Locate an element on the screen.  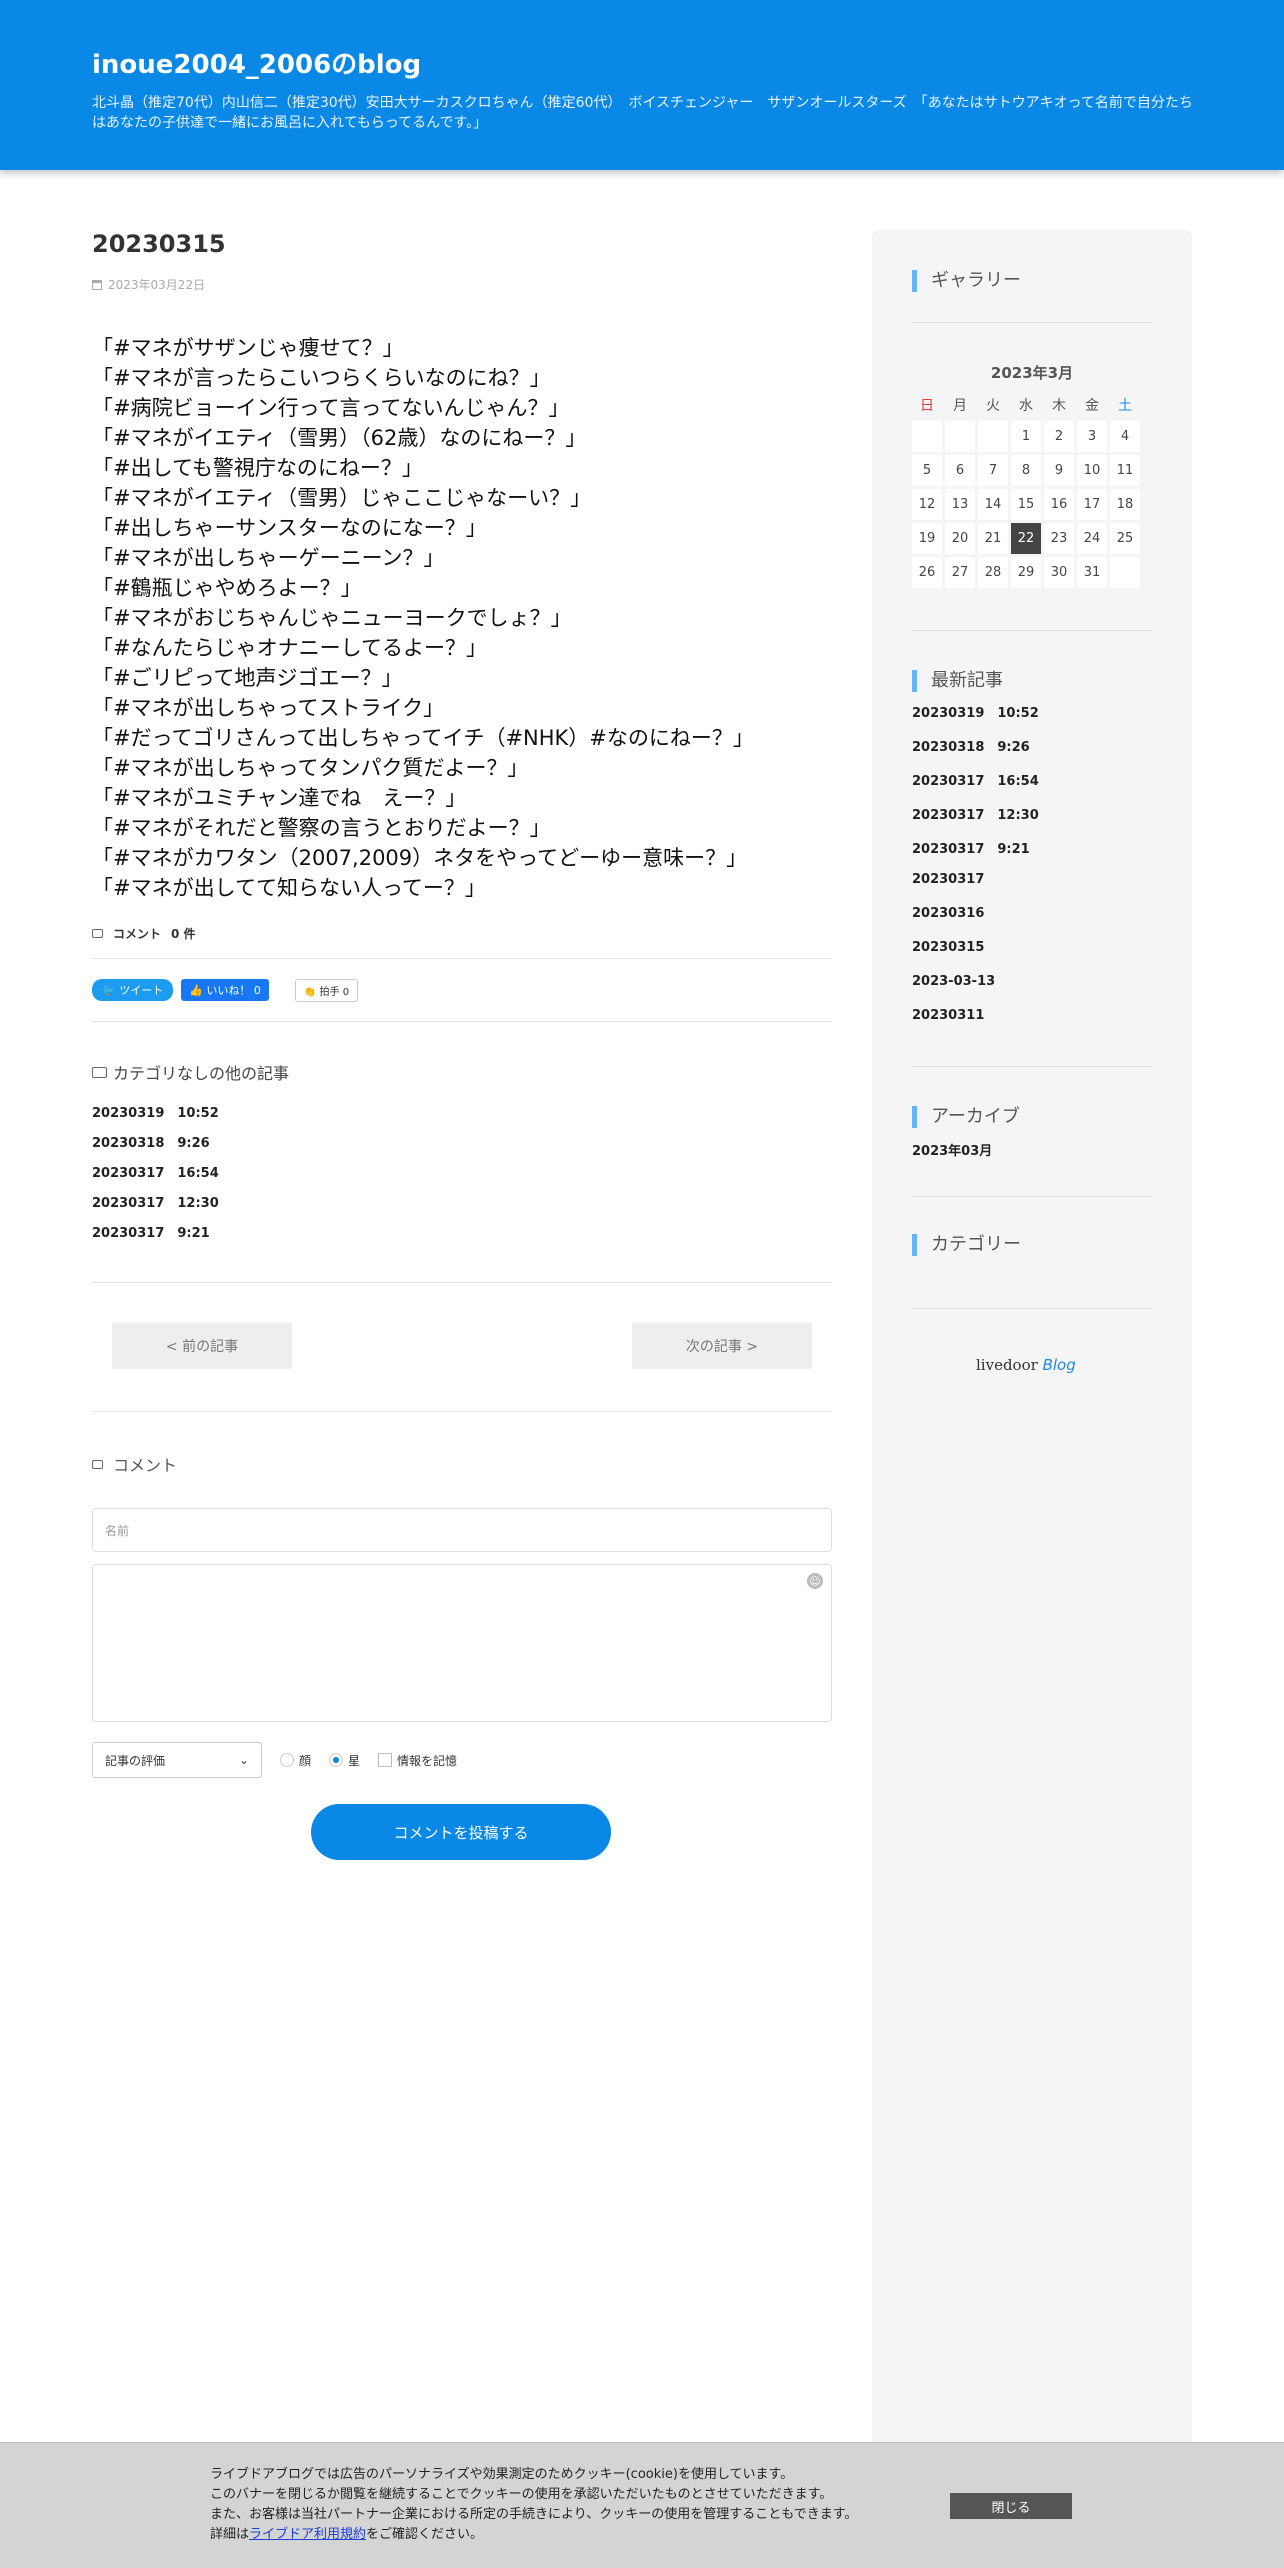
calendar-day: 25 is located at coordinates (1125, 538).